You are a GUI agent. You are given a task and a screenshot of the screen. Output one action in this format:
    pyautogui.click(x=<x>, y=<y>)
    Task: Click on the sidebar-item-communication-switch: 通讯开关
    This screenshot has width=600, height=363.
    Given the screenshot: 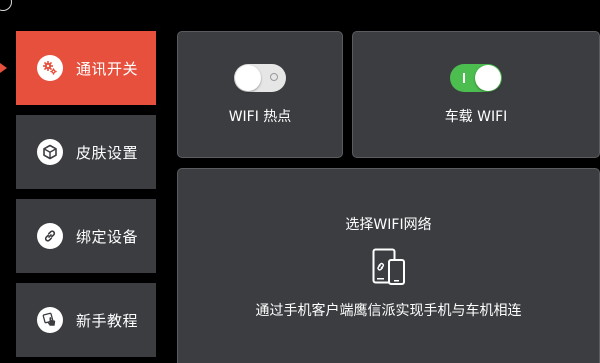 What is the action you would take?
    pyautogui.click(x=86, y=68)
    